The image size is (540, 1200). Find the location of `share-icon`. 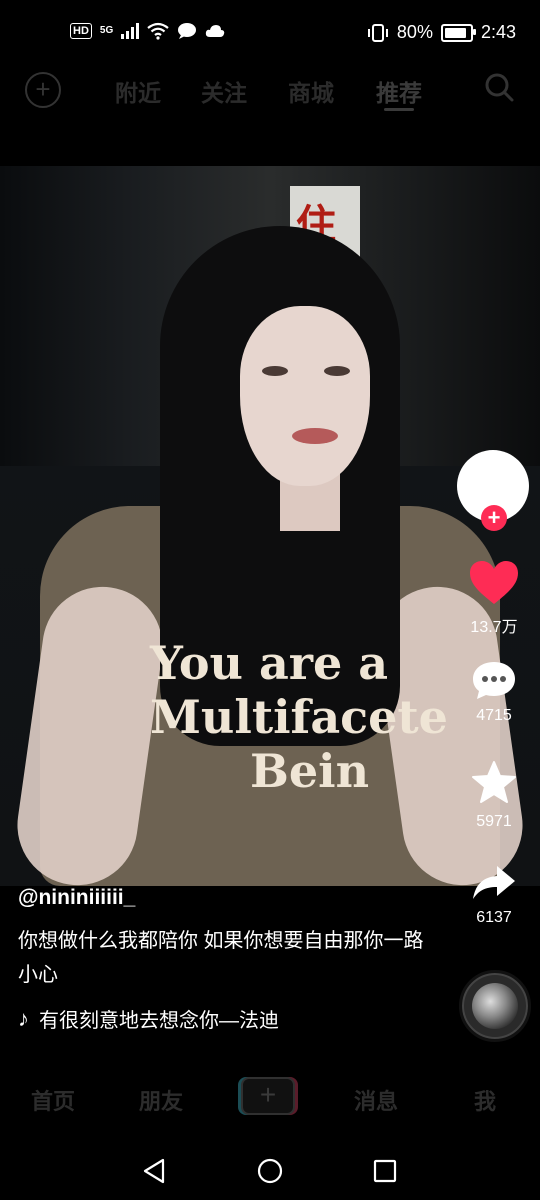

share-icon is located at coordinates (494, 882).